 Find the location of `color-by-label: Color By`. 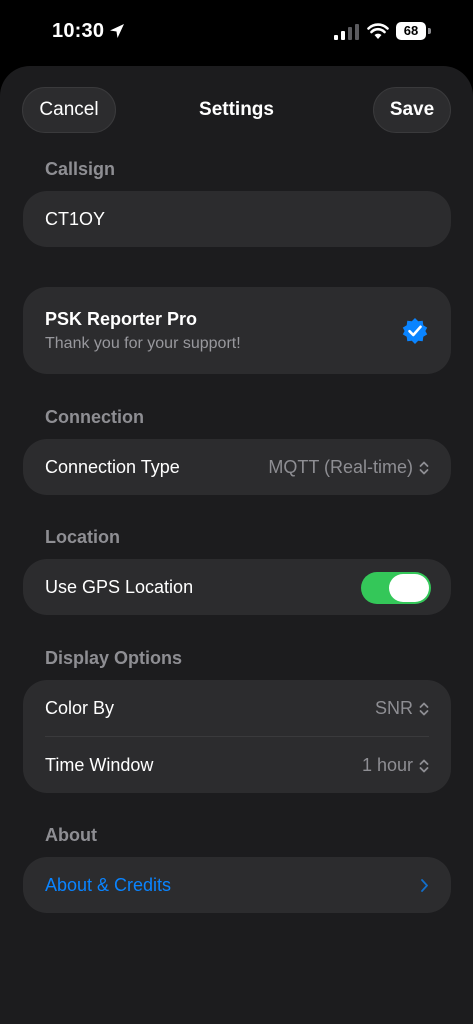

color-by-label: Color By is located at coordinates (80, 708).